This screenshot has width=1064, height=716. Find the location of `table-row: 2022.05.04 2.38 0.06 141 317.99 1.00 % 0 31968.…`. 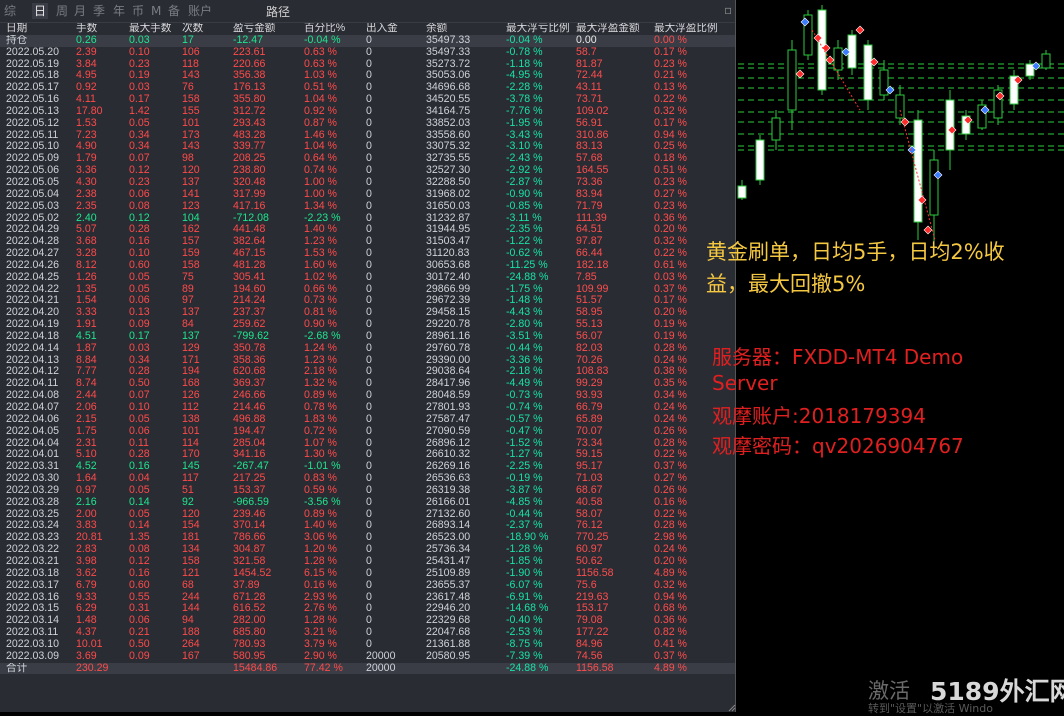

table-row: 2022.05.04 2.38 0.06 141 317.99 1.00 % 0 31968.… is located at coordinates (367, 195).